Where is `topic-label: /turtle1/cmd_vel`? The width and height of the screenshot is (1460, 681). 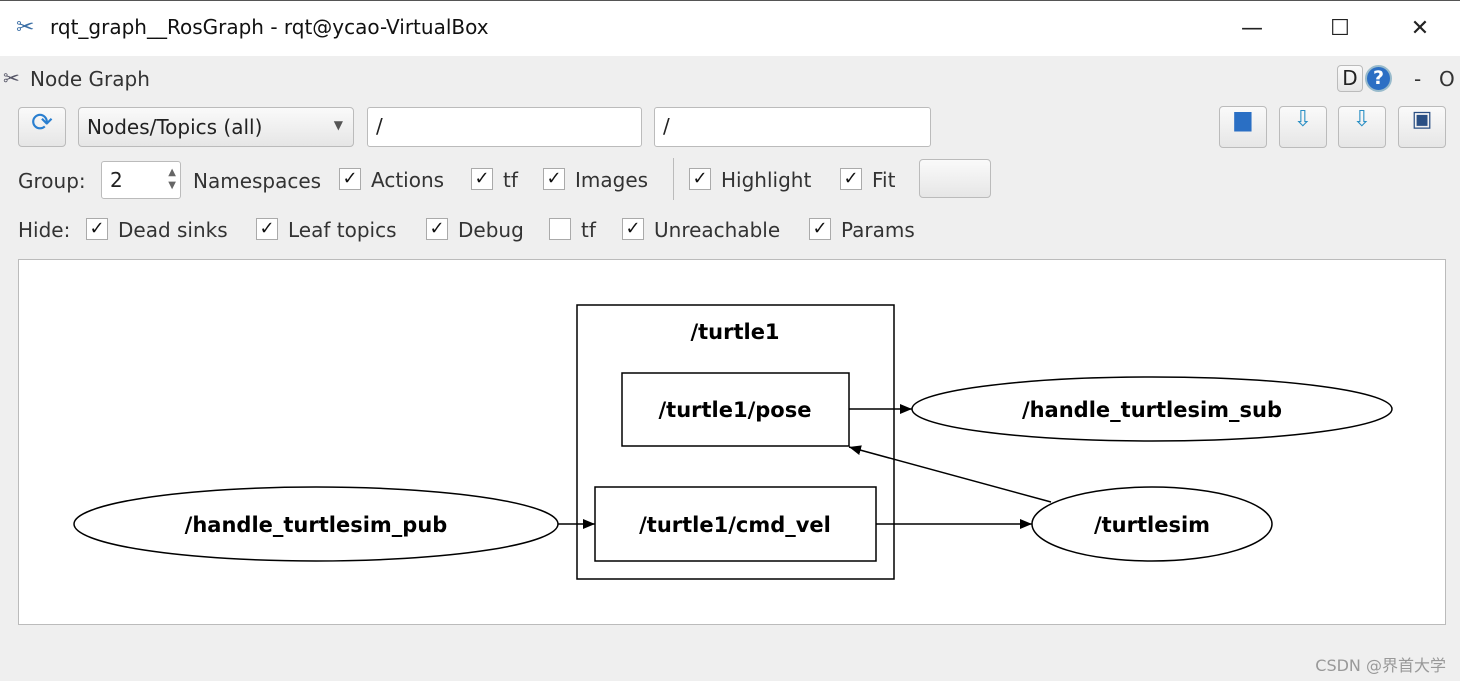 topic-label: /turtle1/cmd_vel is located at coordinates (735, 525).